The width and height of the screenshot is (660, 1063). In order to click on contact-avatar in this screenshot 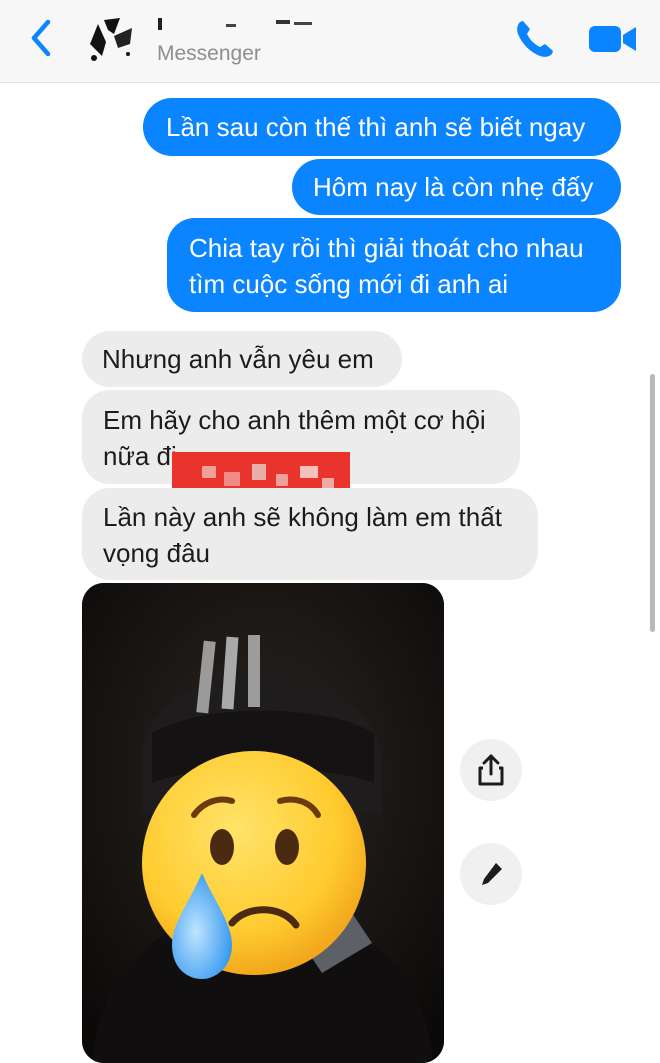, I will do `click(112, 39)`.